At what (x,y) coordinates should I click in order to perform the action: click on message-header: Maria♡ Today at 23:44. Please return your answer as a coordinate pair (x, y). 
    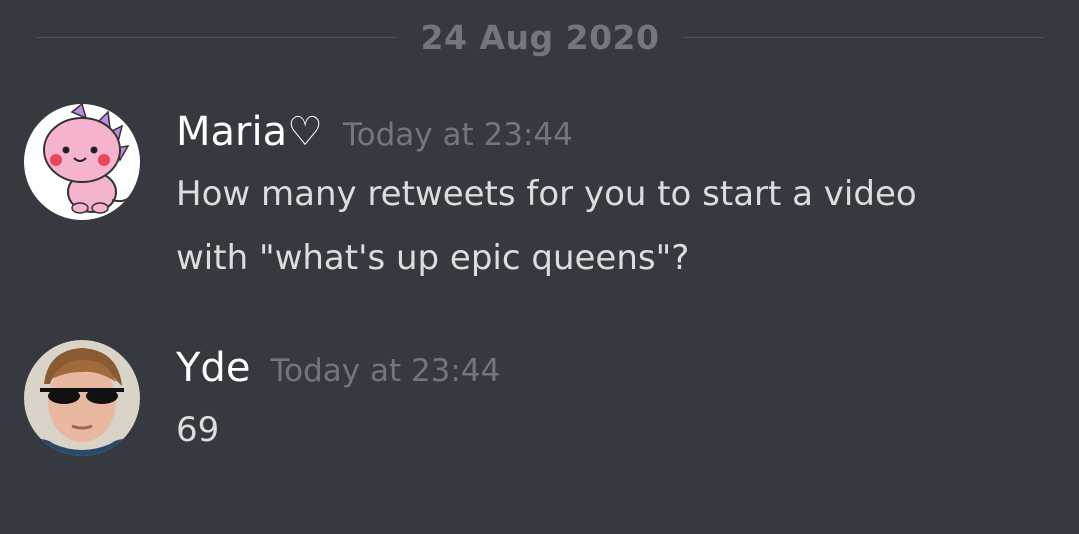
    Looking at the image, I should click on (617, 132).